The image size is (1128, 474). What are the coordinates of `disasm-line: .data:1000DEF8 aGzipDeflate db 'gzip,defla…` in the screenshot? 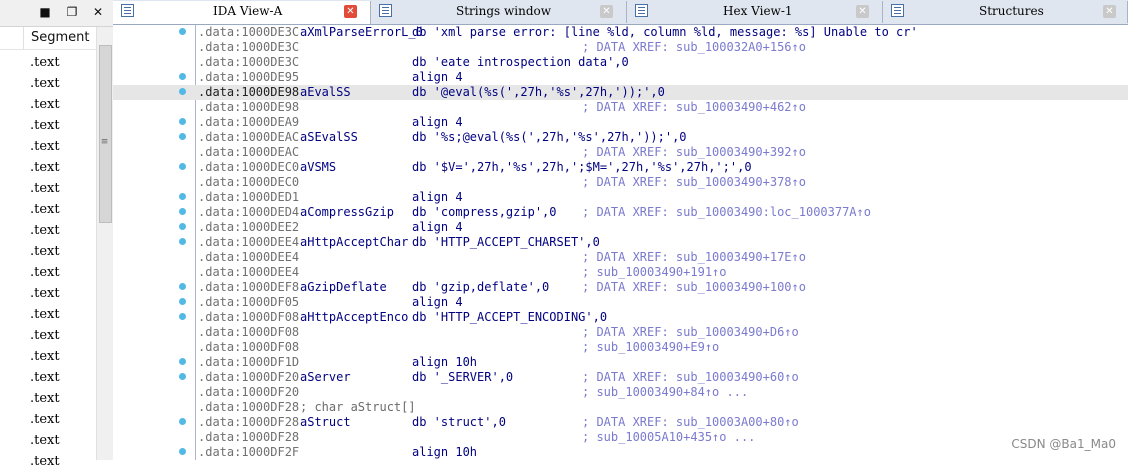 It's located at (620, 287).